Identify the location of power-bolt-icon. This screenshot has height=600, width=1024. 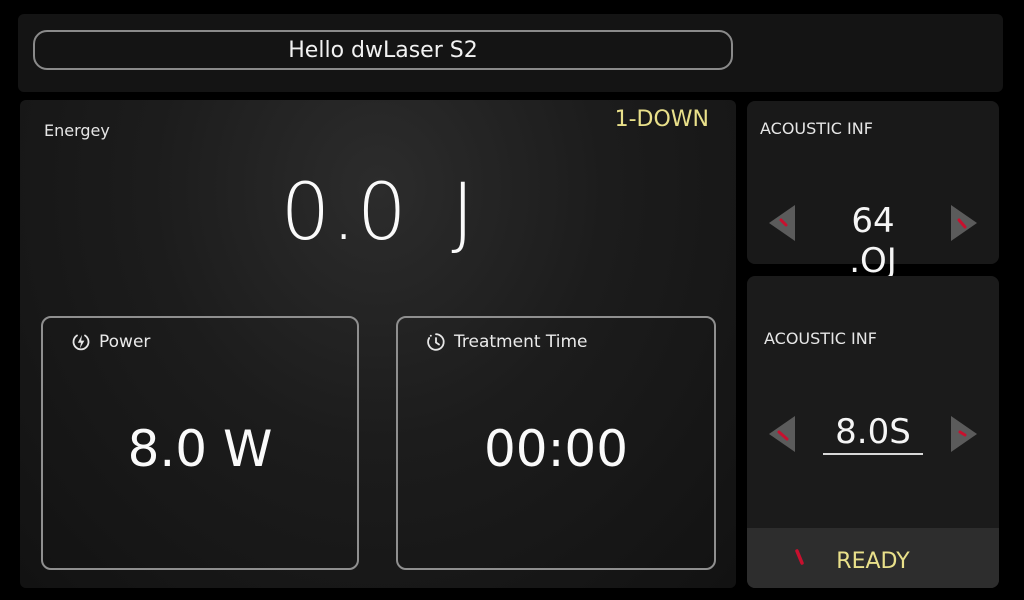
(81, 342).